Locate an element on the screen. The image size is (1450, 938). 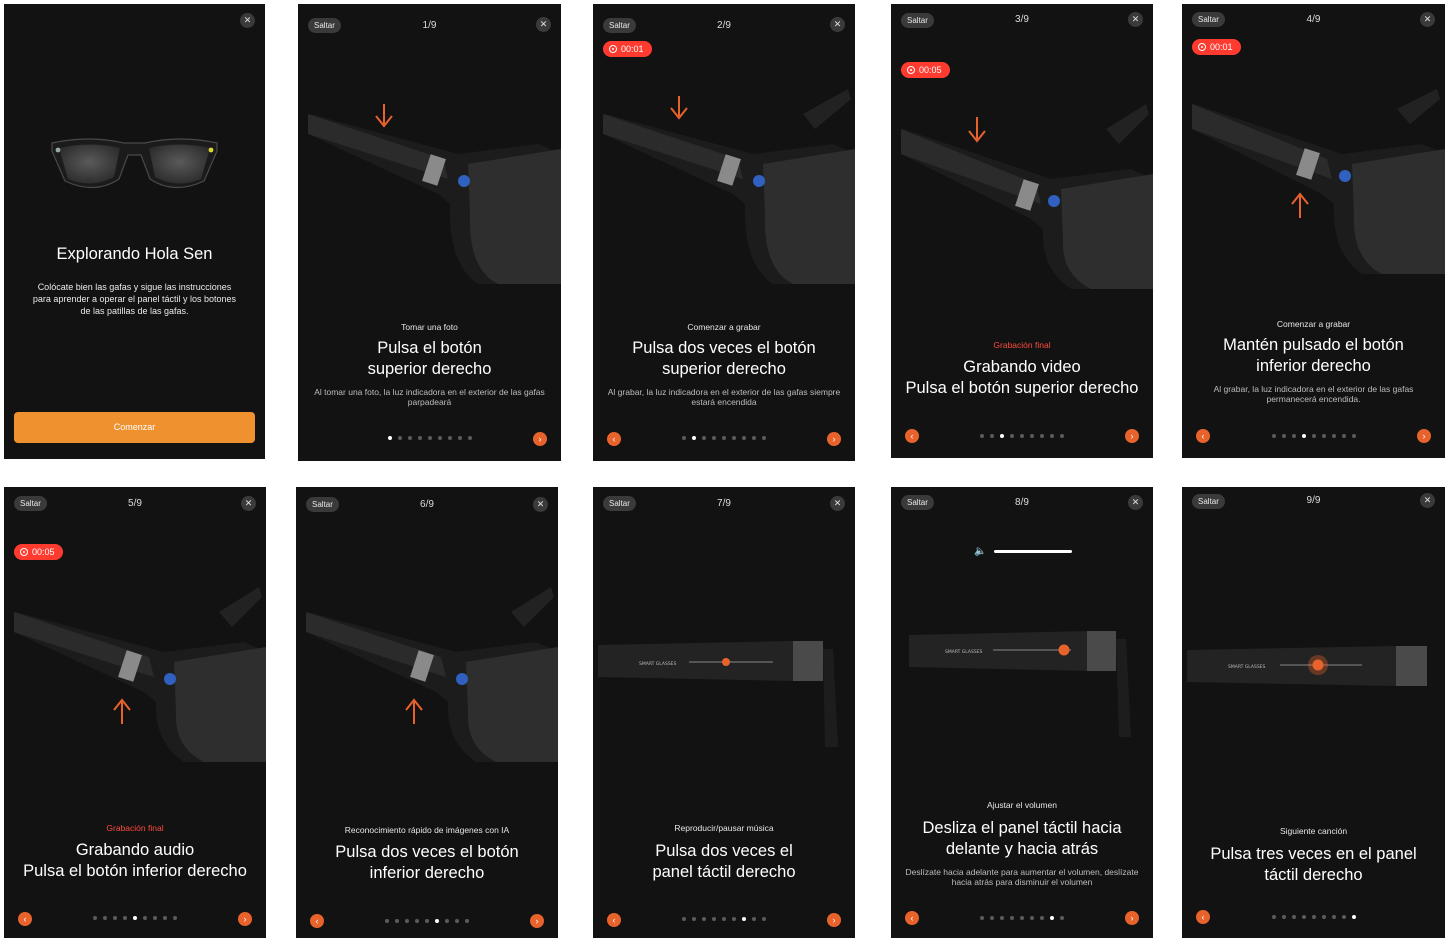
glasses-front-image is located at coordinates (134, 163).